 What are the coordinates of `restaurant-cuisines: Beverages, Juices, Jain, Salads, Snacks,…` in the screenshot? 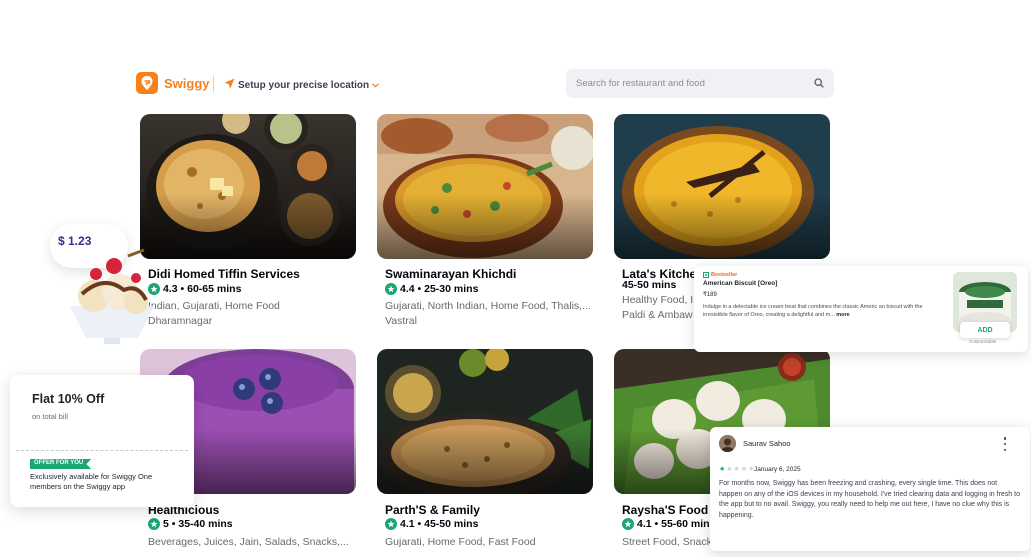 It's located at (248, 542).